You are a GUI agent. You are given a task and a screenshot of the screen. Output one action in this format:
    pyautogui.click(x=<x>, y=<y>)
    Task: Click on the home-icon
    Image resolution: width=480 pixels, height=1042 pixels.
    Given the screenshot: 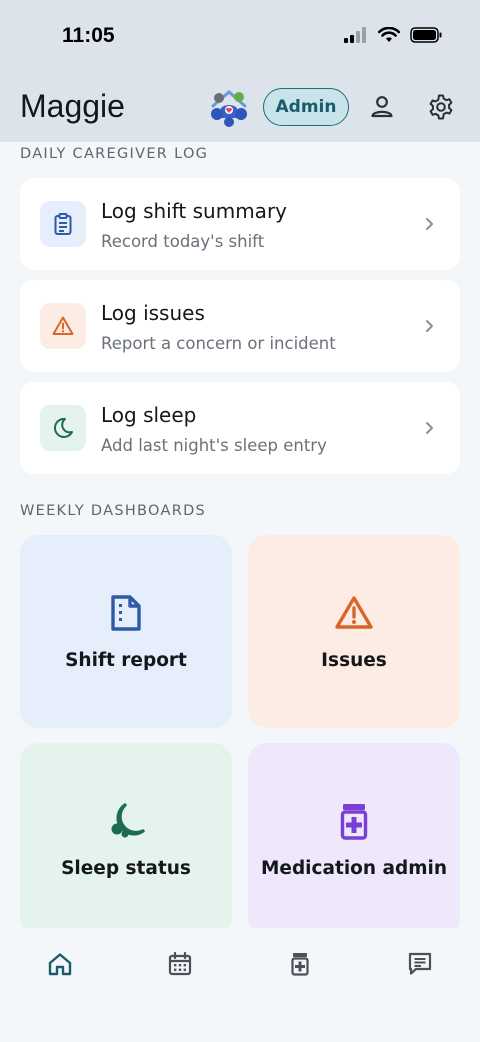 What is the action you would take?
    pyautogui.click(x=60, y=964)
    